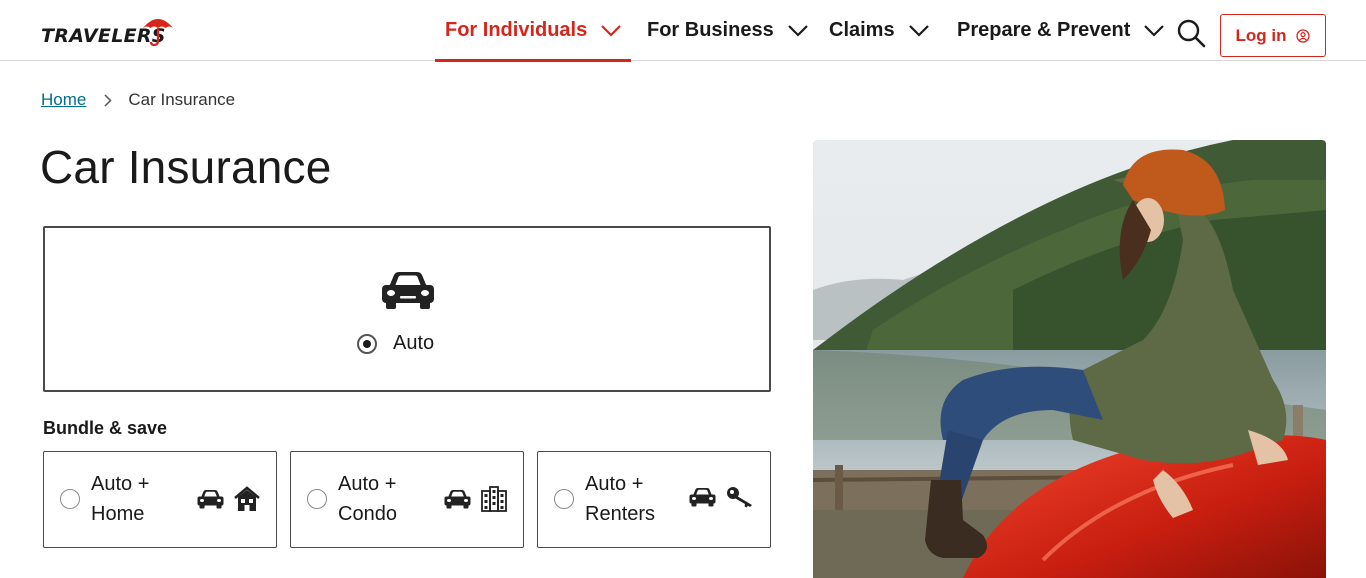 The height and width of the screenshot is (578, 1366). I want to click on nav-claims: Claims, so click(879, 30).